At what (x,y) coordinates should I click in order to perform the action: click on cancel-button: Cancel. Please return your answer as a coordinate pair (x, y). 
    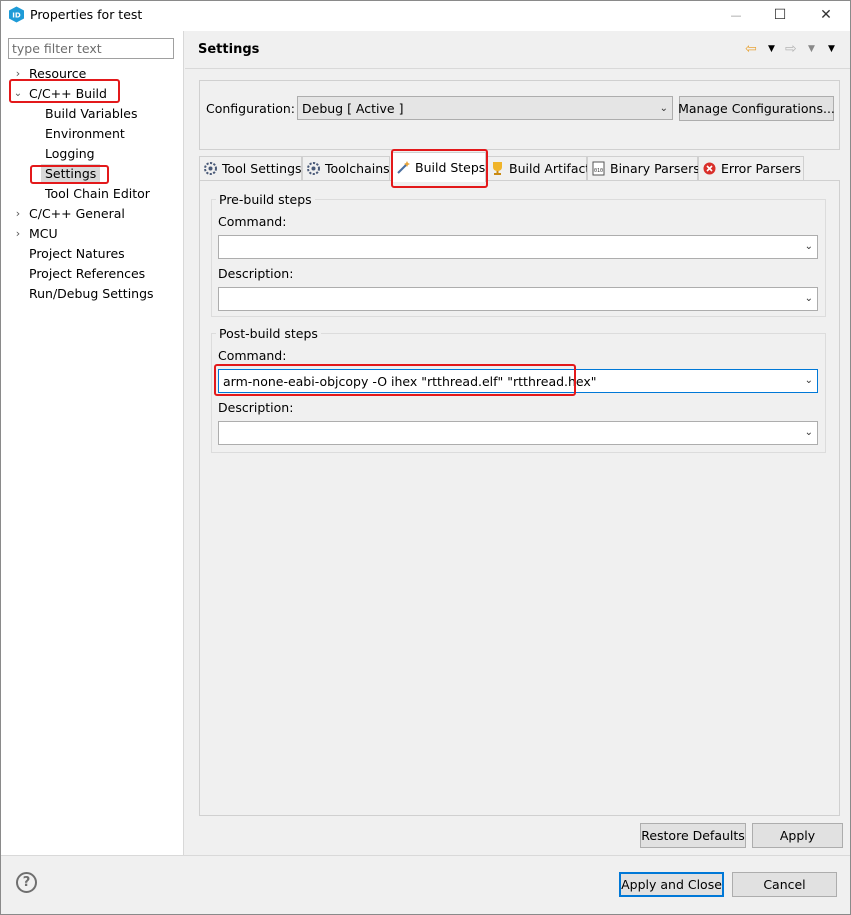
    Looking at the image, I should click on (784, 884).